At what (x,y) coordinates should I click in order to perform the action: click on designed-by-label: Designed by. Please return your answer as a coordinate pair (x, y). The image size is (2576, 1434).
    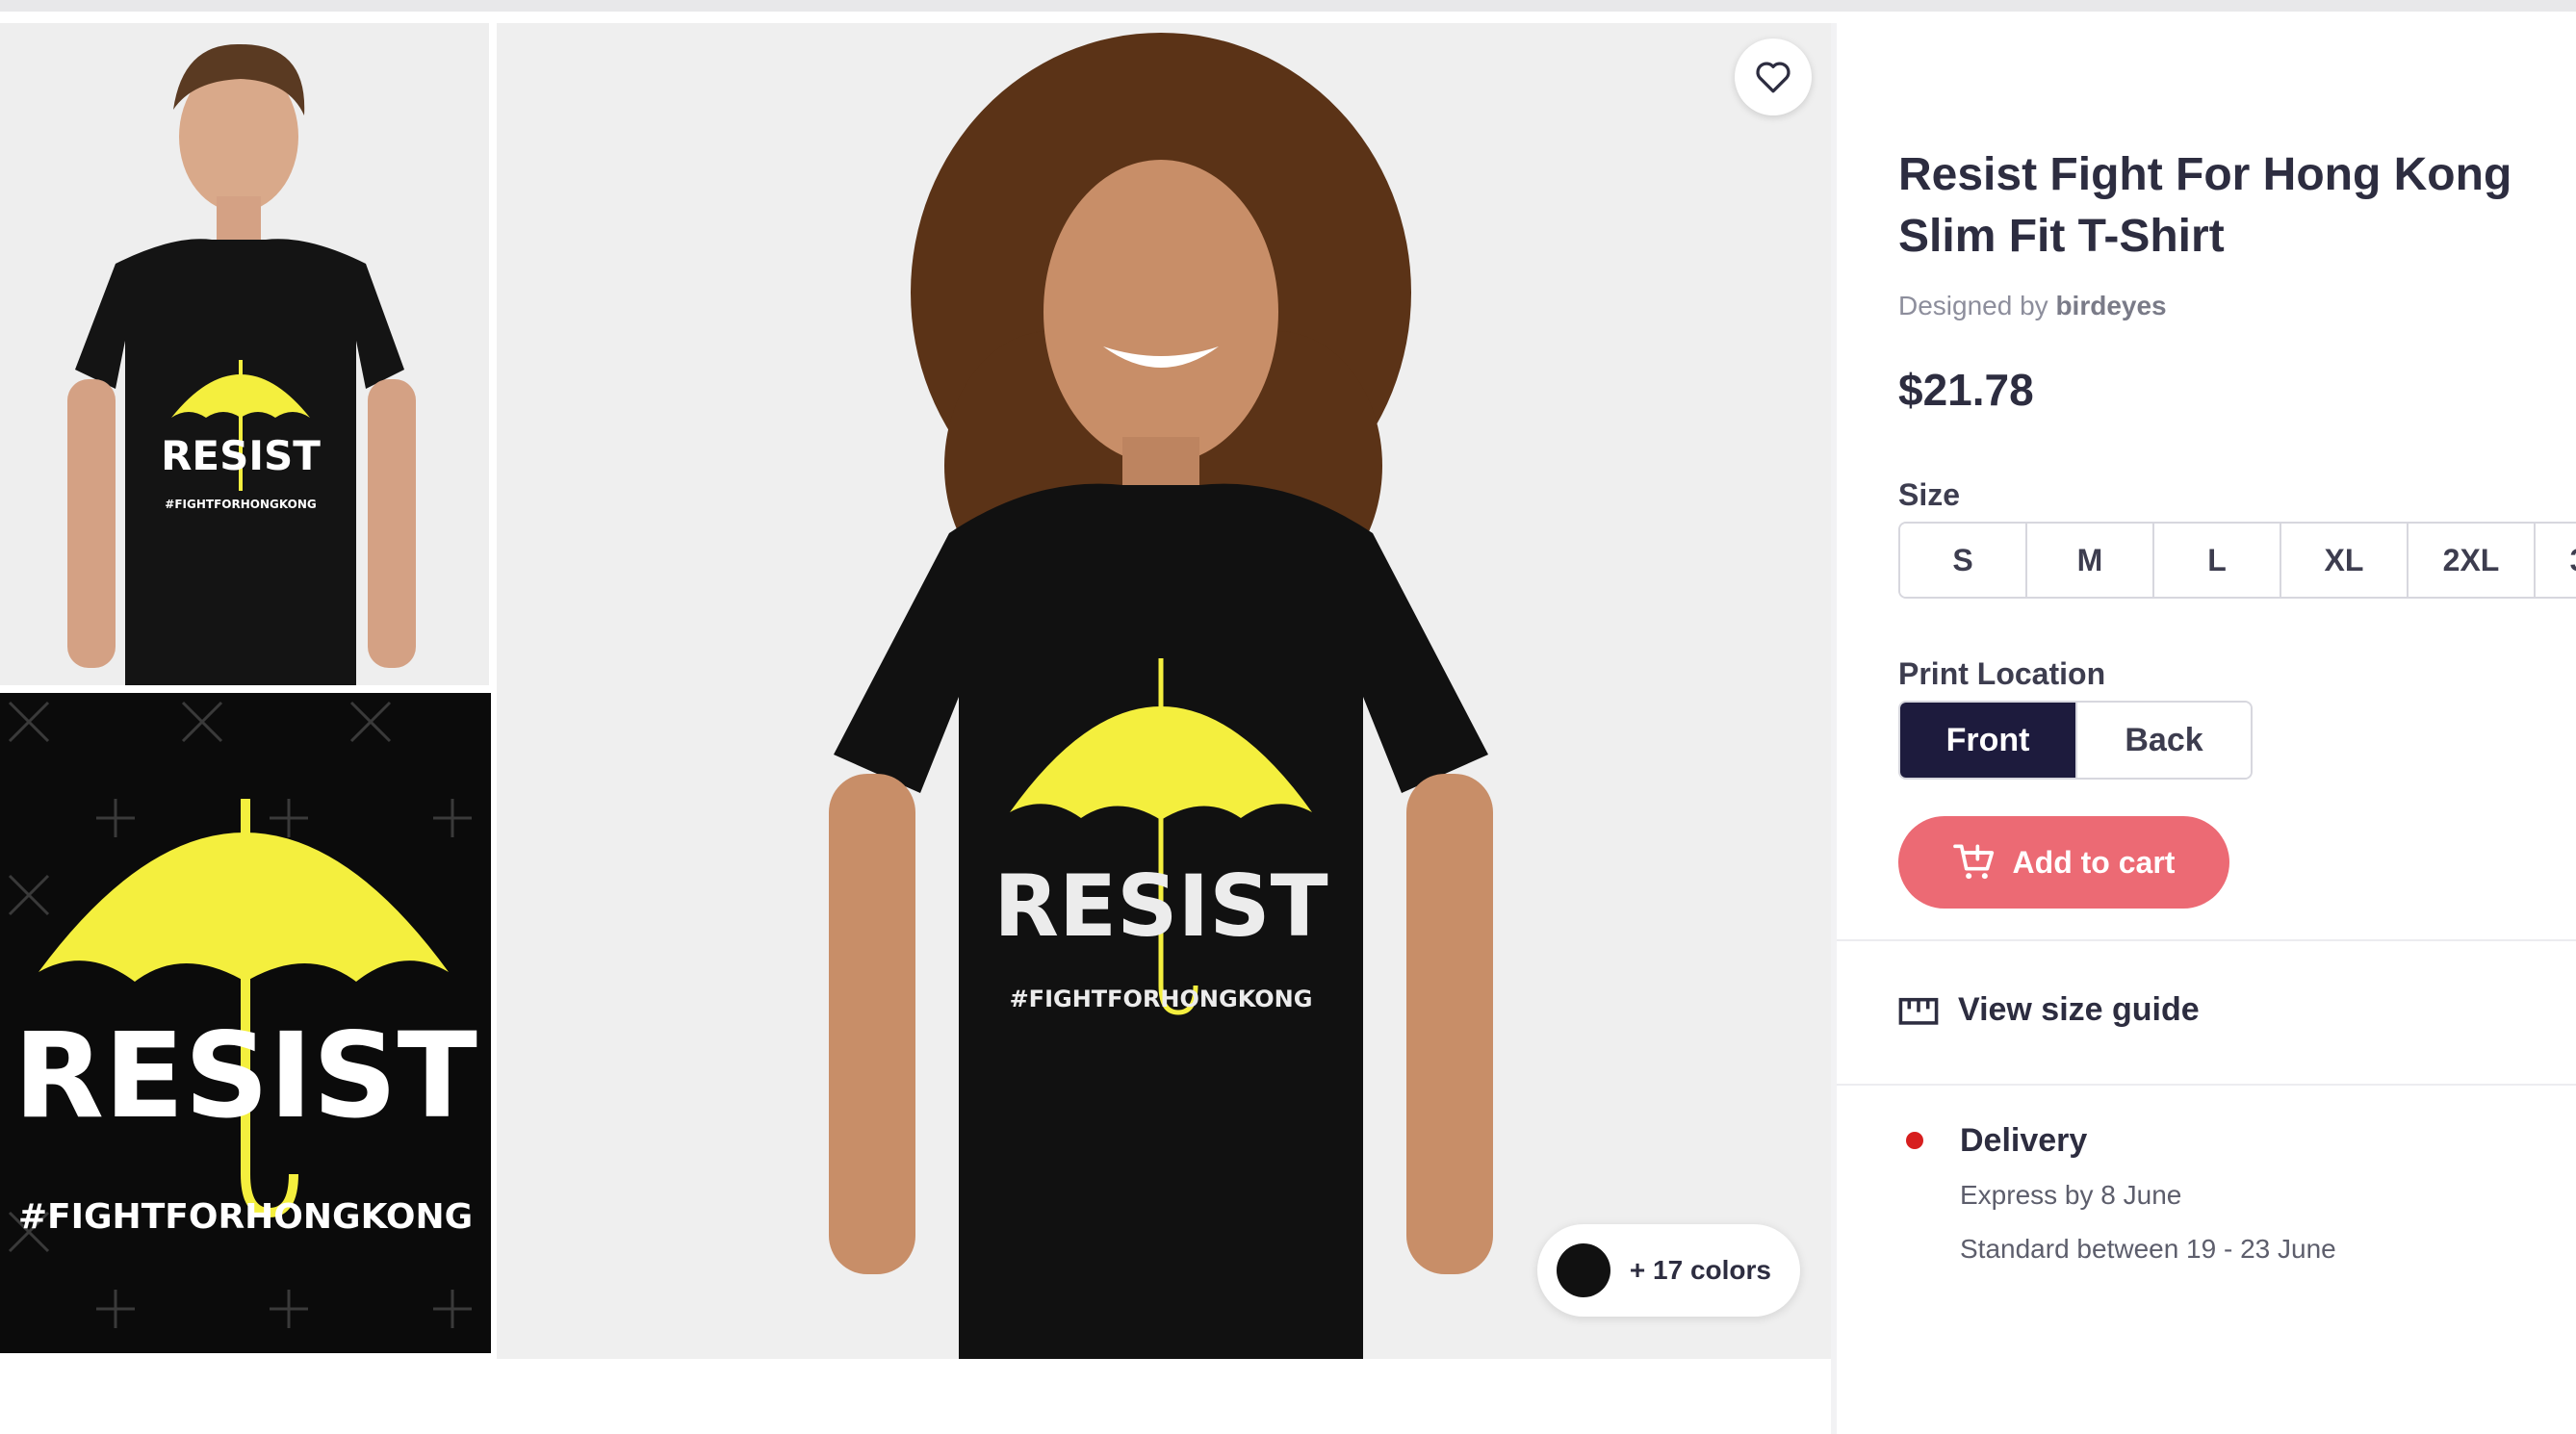
    Looking at the image, I should click on (1973, 306).